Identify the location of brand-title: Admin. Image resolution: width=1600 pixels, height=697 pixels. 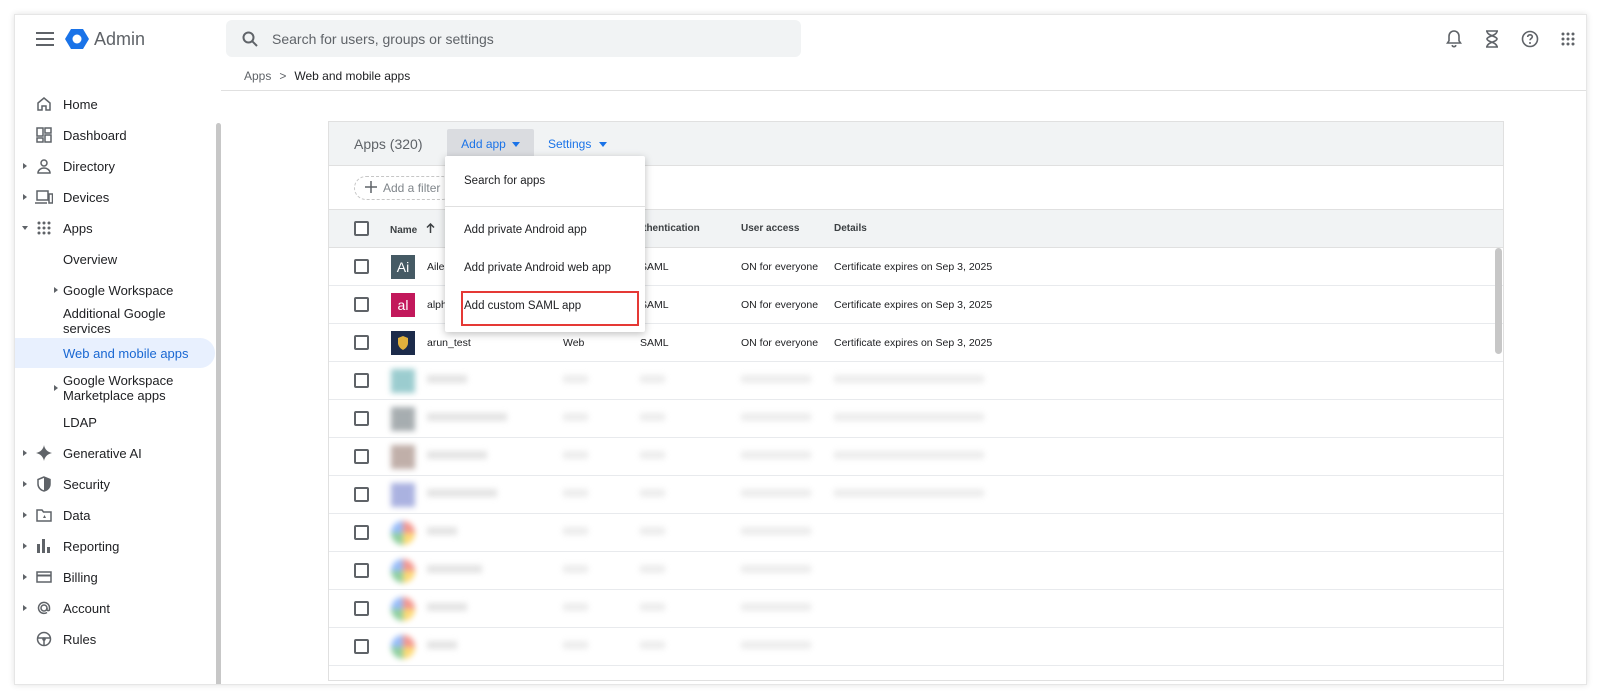
(119, 39).